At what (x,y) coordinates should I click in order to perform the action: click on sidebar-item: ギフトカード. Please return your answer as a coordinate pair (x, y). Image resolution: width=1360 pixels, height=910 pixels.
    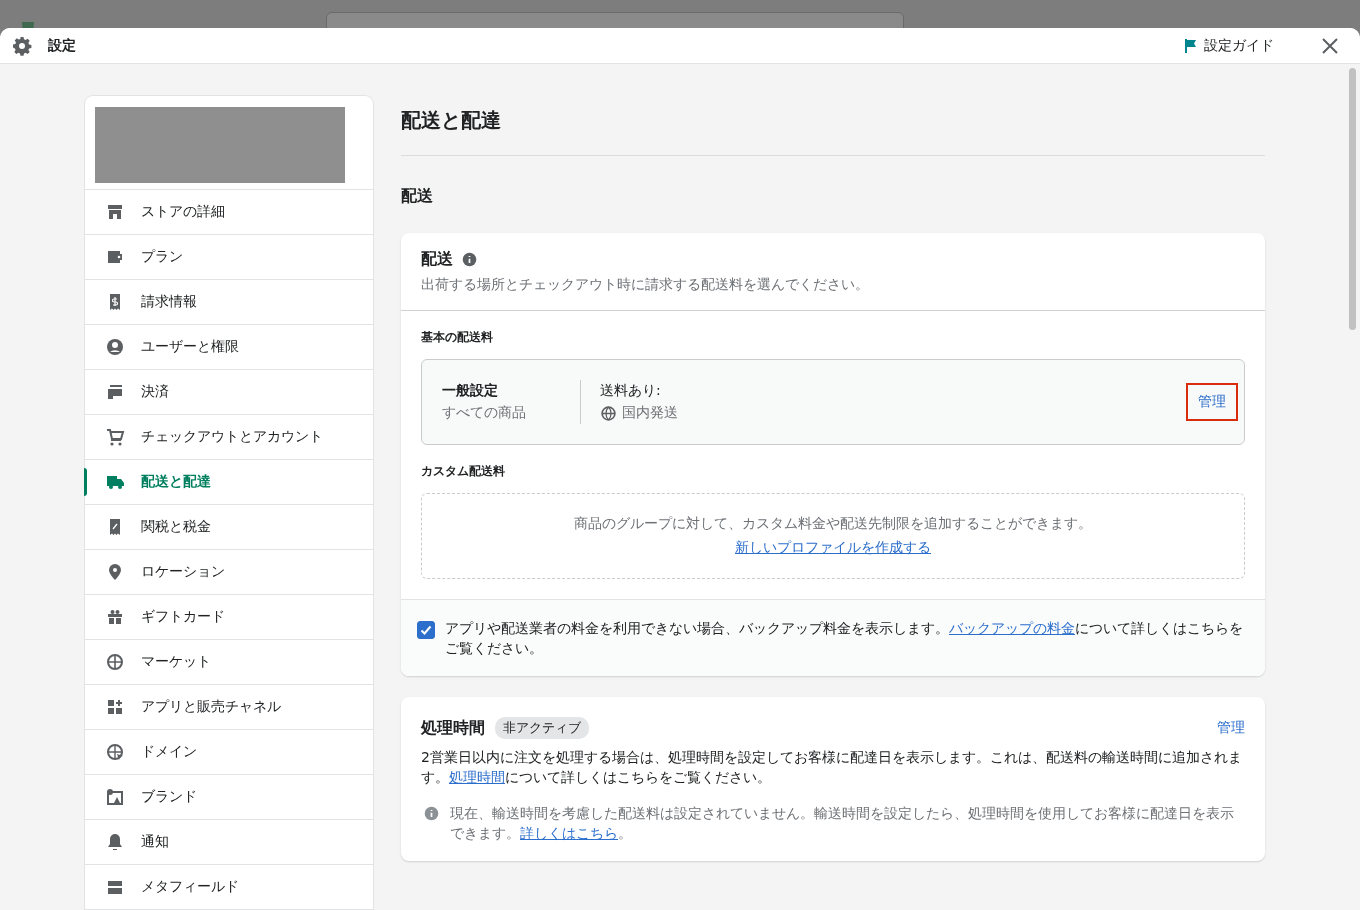
    Looking at the image, I should click on (229, 617).